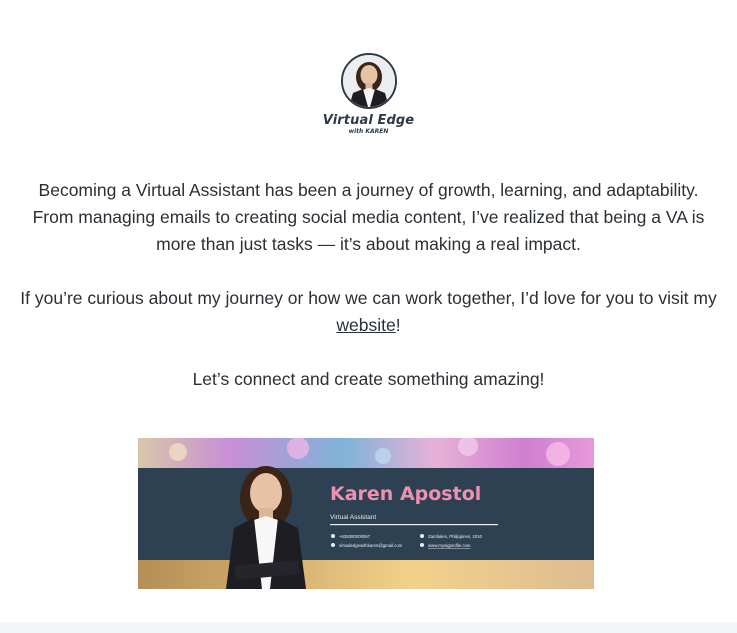 Image resolution: width=737 pixels, height=633 pixels. Describe the element at coordinates (398, 325) in the screenshot. I see `paragraph-2-punctuation: !` at that location.